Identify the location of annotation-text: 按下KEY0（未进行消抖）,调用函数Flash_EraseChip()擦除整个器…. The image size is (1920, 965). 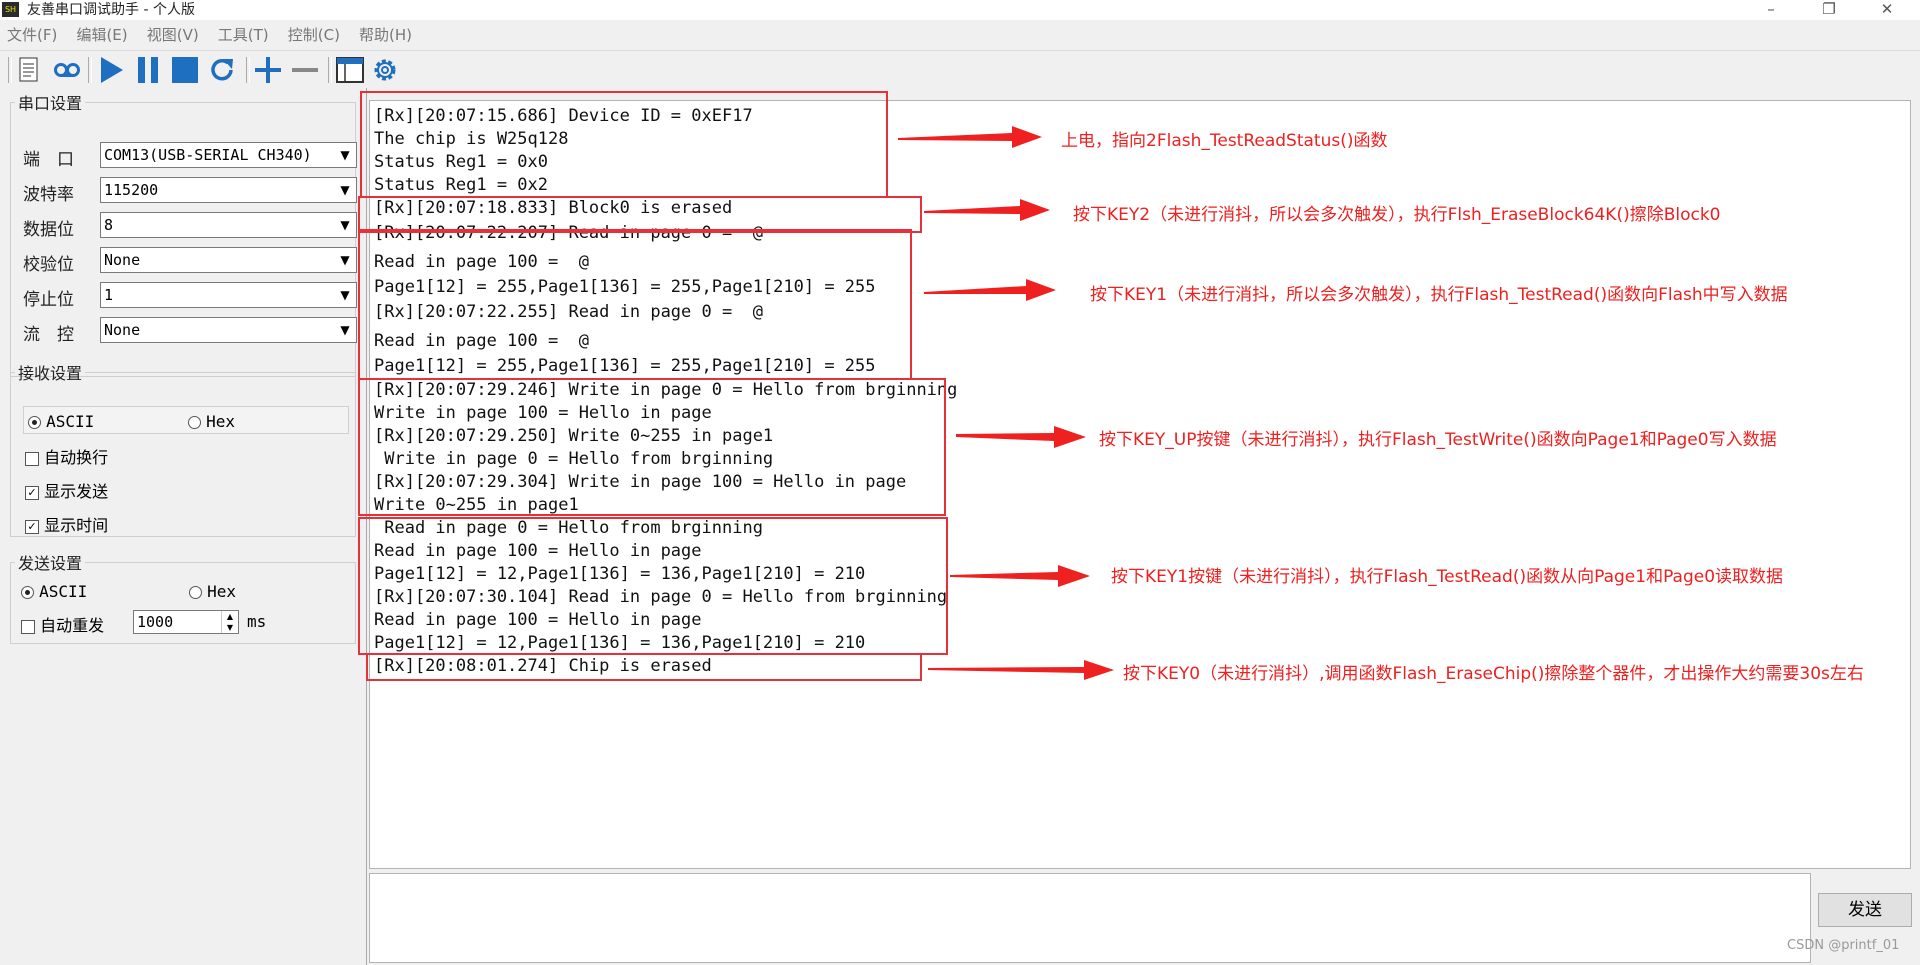
(1493, 674).